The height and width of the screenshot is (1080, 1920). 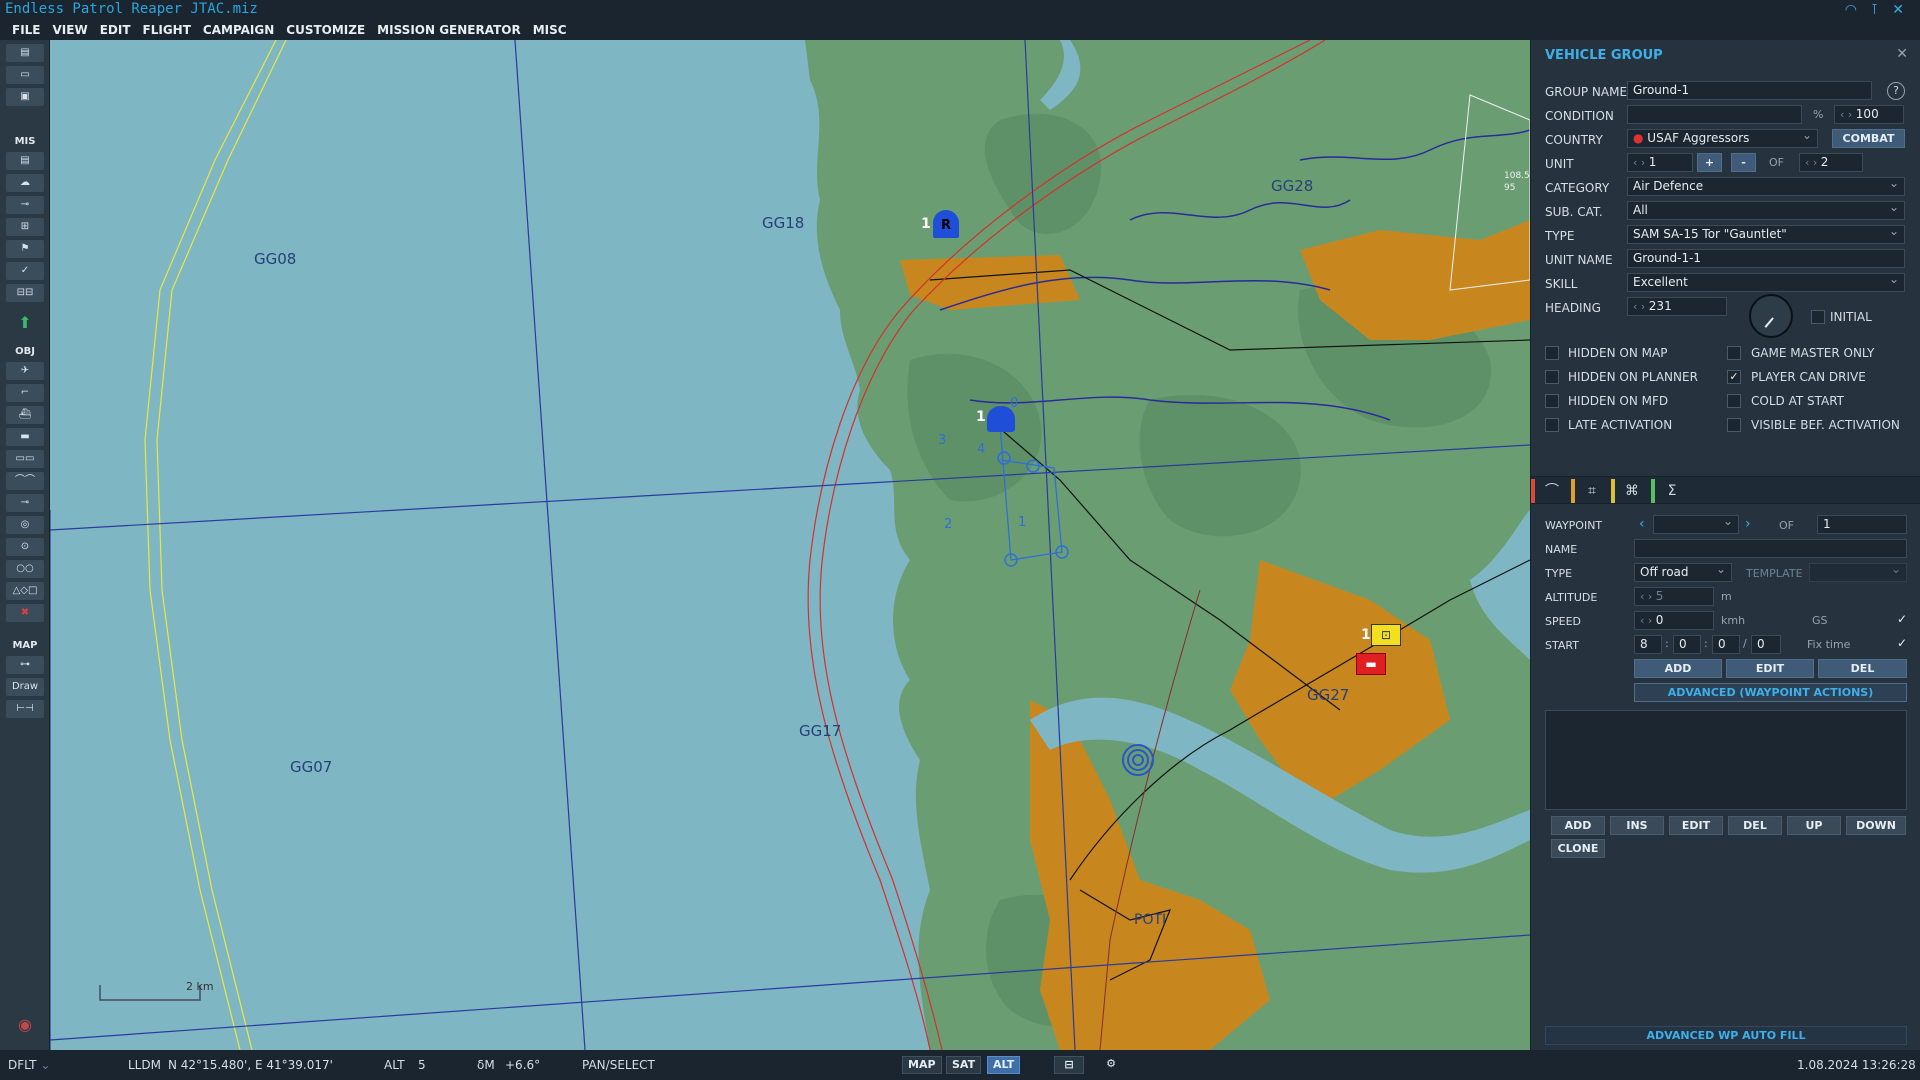 I want to click on rings-icon: ○○, so click(x=25, y=569).